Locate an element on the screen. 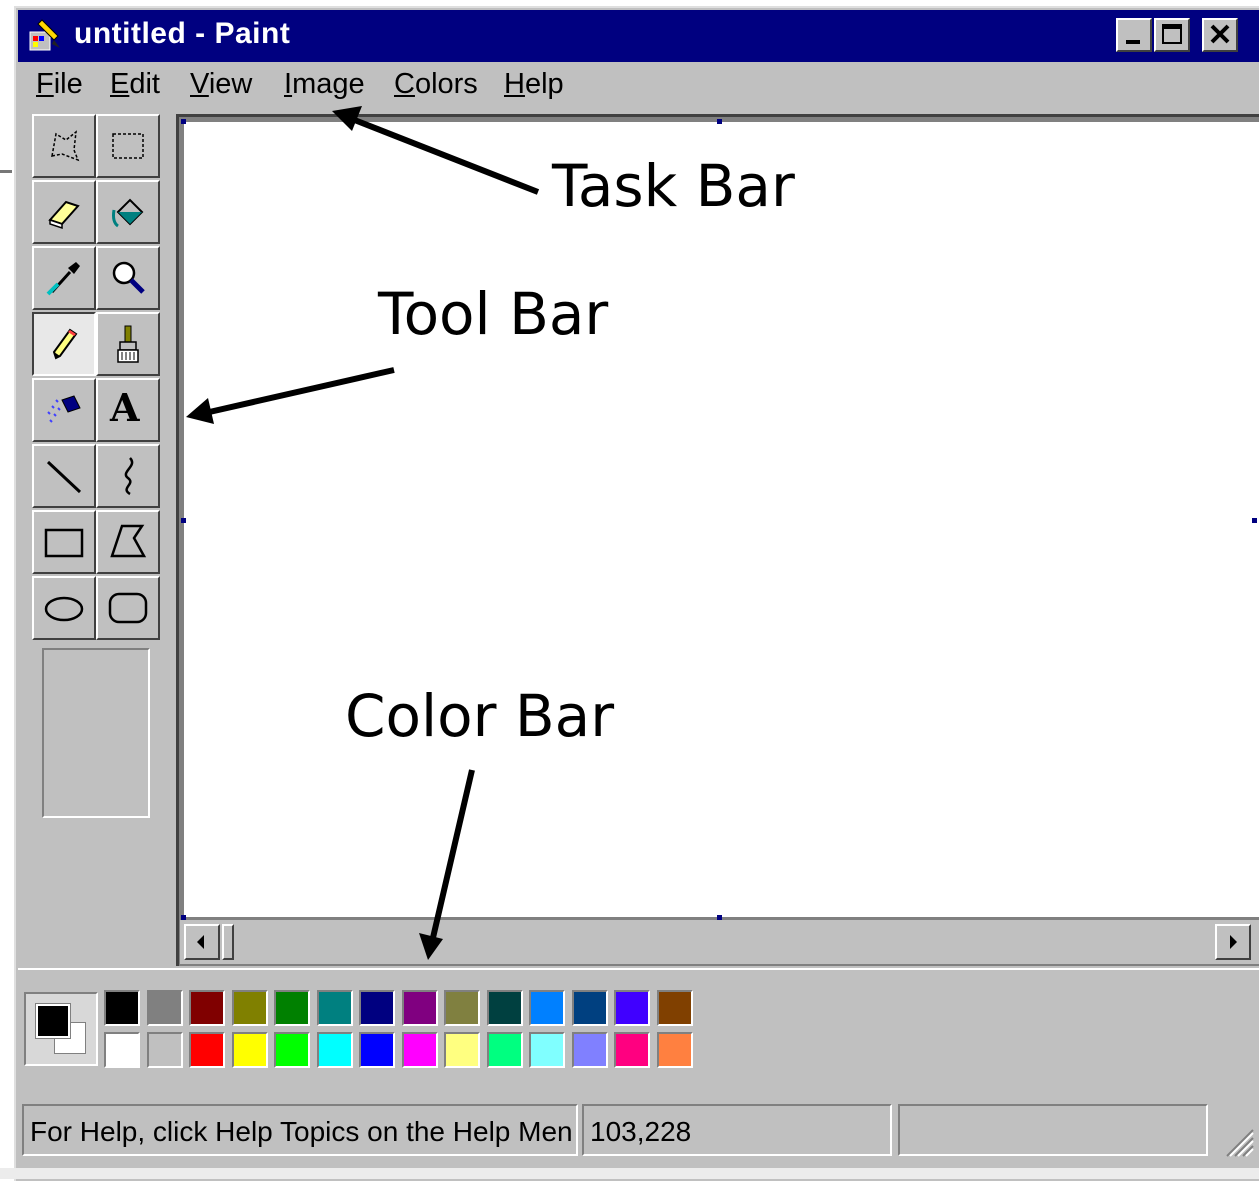  tool-ellipse is located at coordinates (64, 608).